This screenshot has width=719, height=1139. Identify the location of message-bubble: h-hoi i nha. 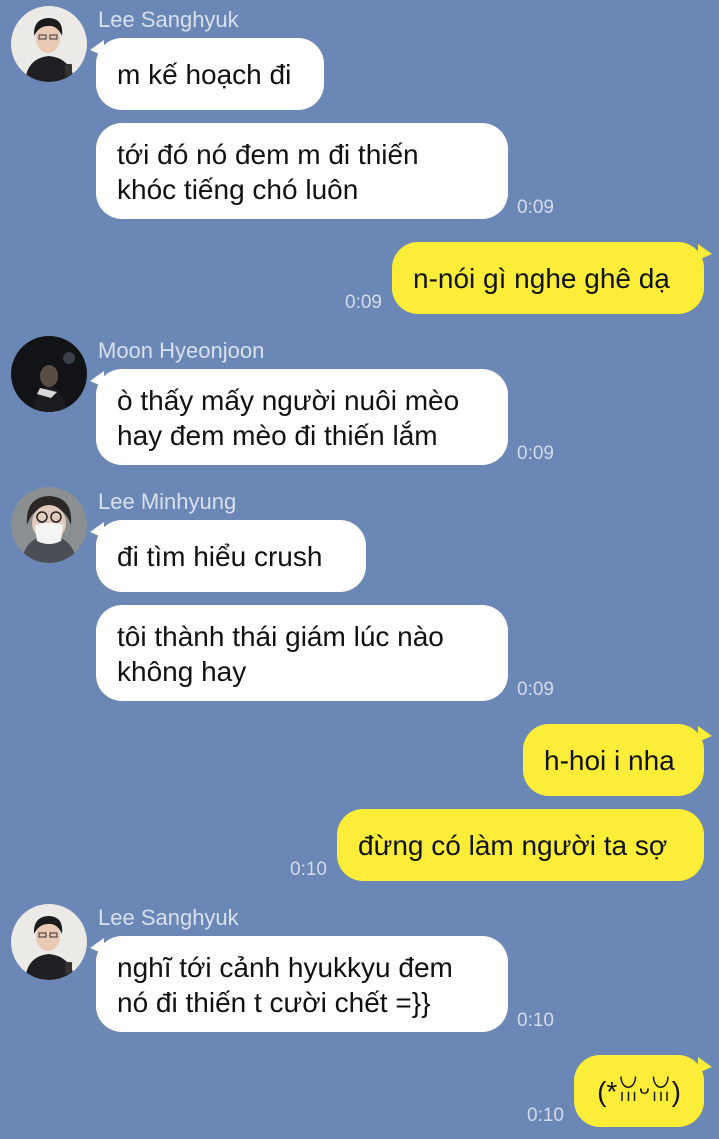
(613, 760).